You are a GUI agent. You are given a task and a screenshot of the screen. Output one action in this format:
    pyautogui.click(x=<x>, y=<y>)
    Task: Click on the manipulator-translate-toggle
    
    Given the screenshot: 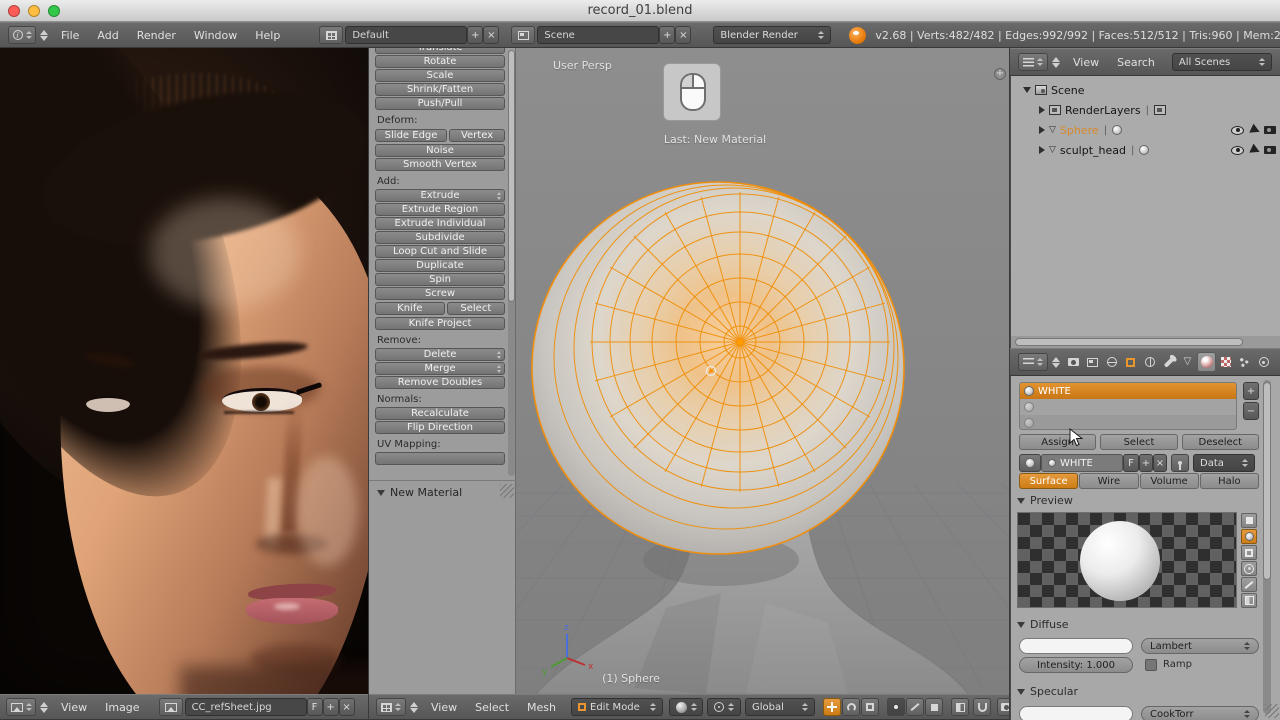 What is the action you would take?
    pyautogui.click(x=832, y=707)
    